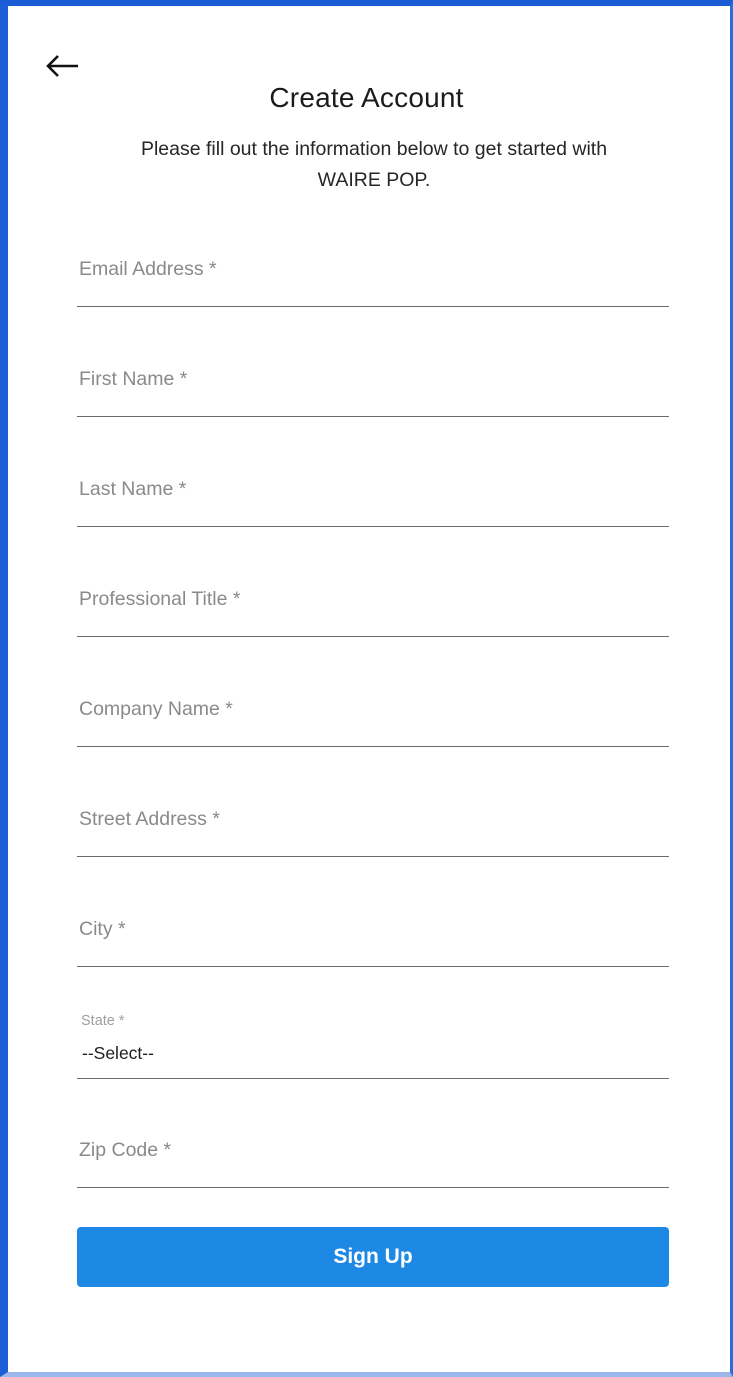  What do you see at coordinates (366, 97) in the screenshot?
I see `page-title: Create Account` at bounding box center [366, 97].